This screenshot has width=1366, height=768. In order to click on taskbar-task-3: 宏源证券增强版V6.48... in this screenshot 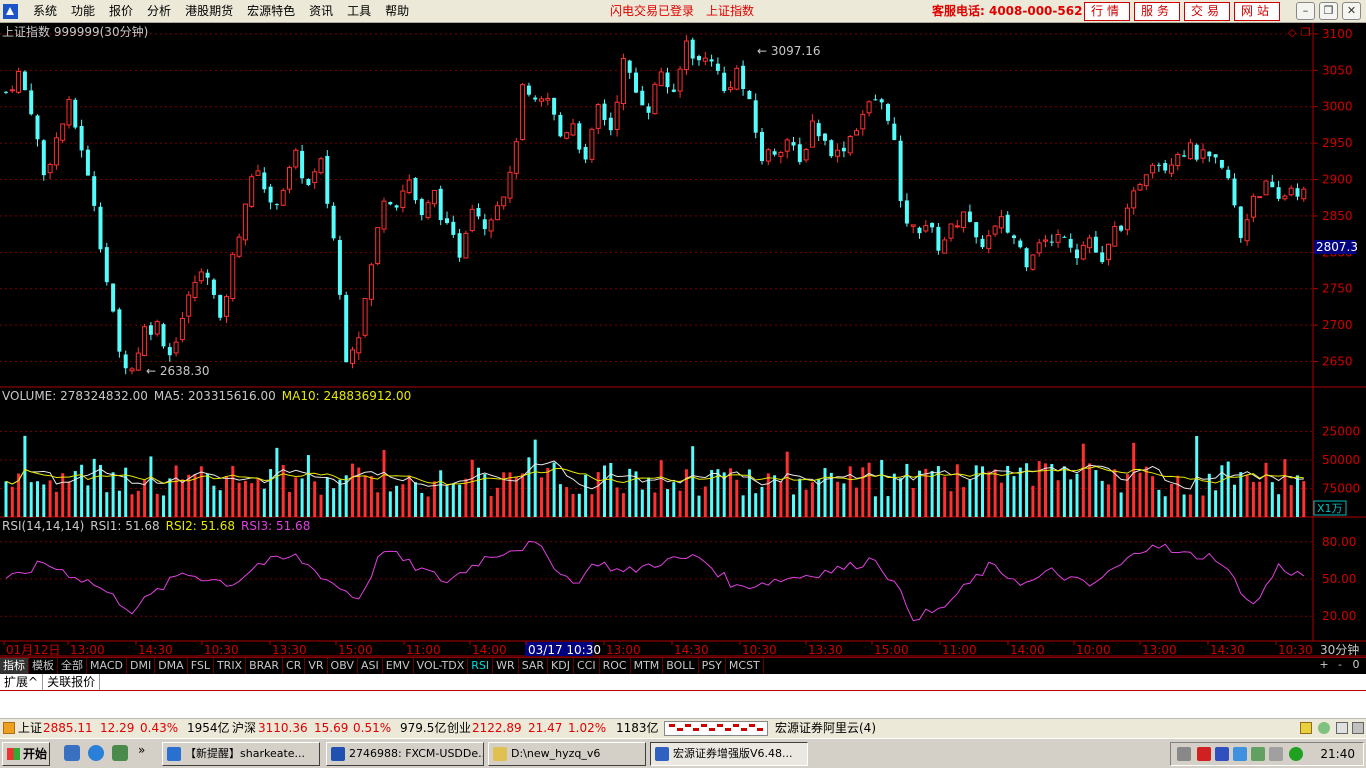, I will do `click(729, 754)`.